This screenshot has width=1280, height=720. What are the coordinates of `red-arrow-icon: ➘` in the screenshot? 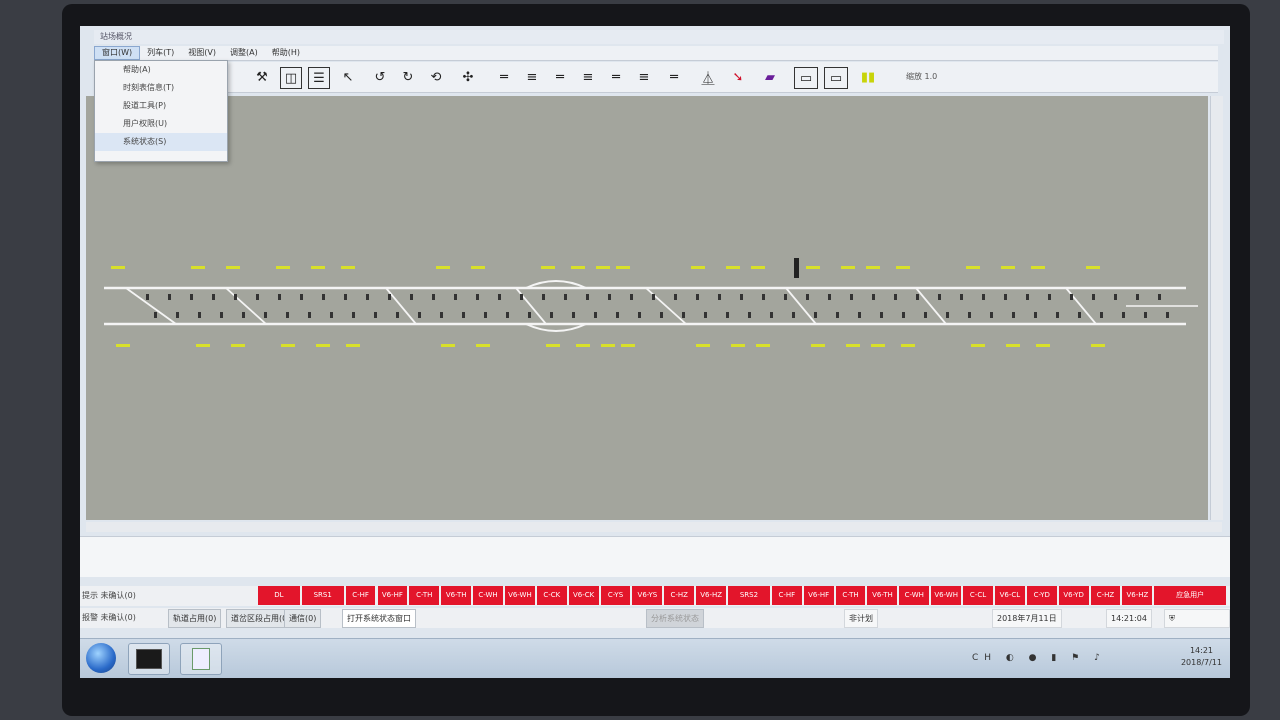 It's located at (738, 77).